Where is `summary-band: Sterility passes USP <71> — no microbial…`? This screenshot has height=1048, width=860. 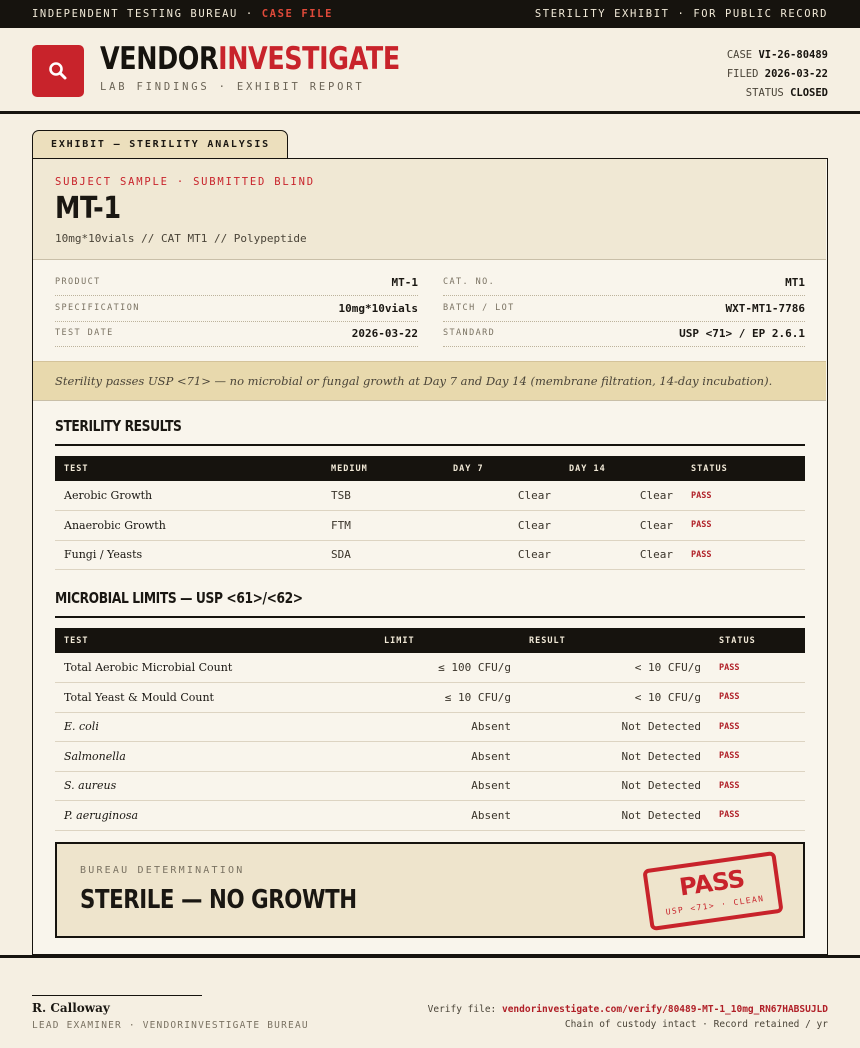
summary-band: Sterility passes USP <71> — no microbial… is located at coordinates (429, 381).